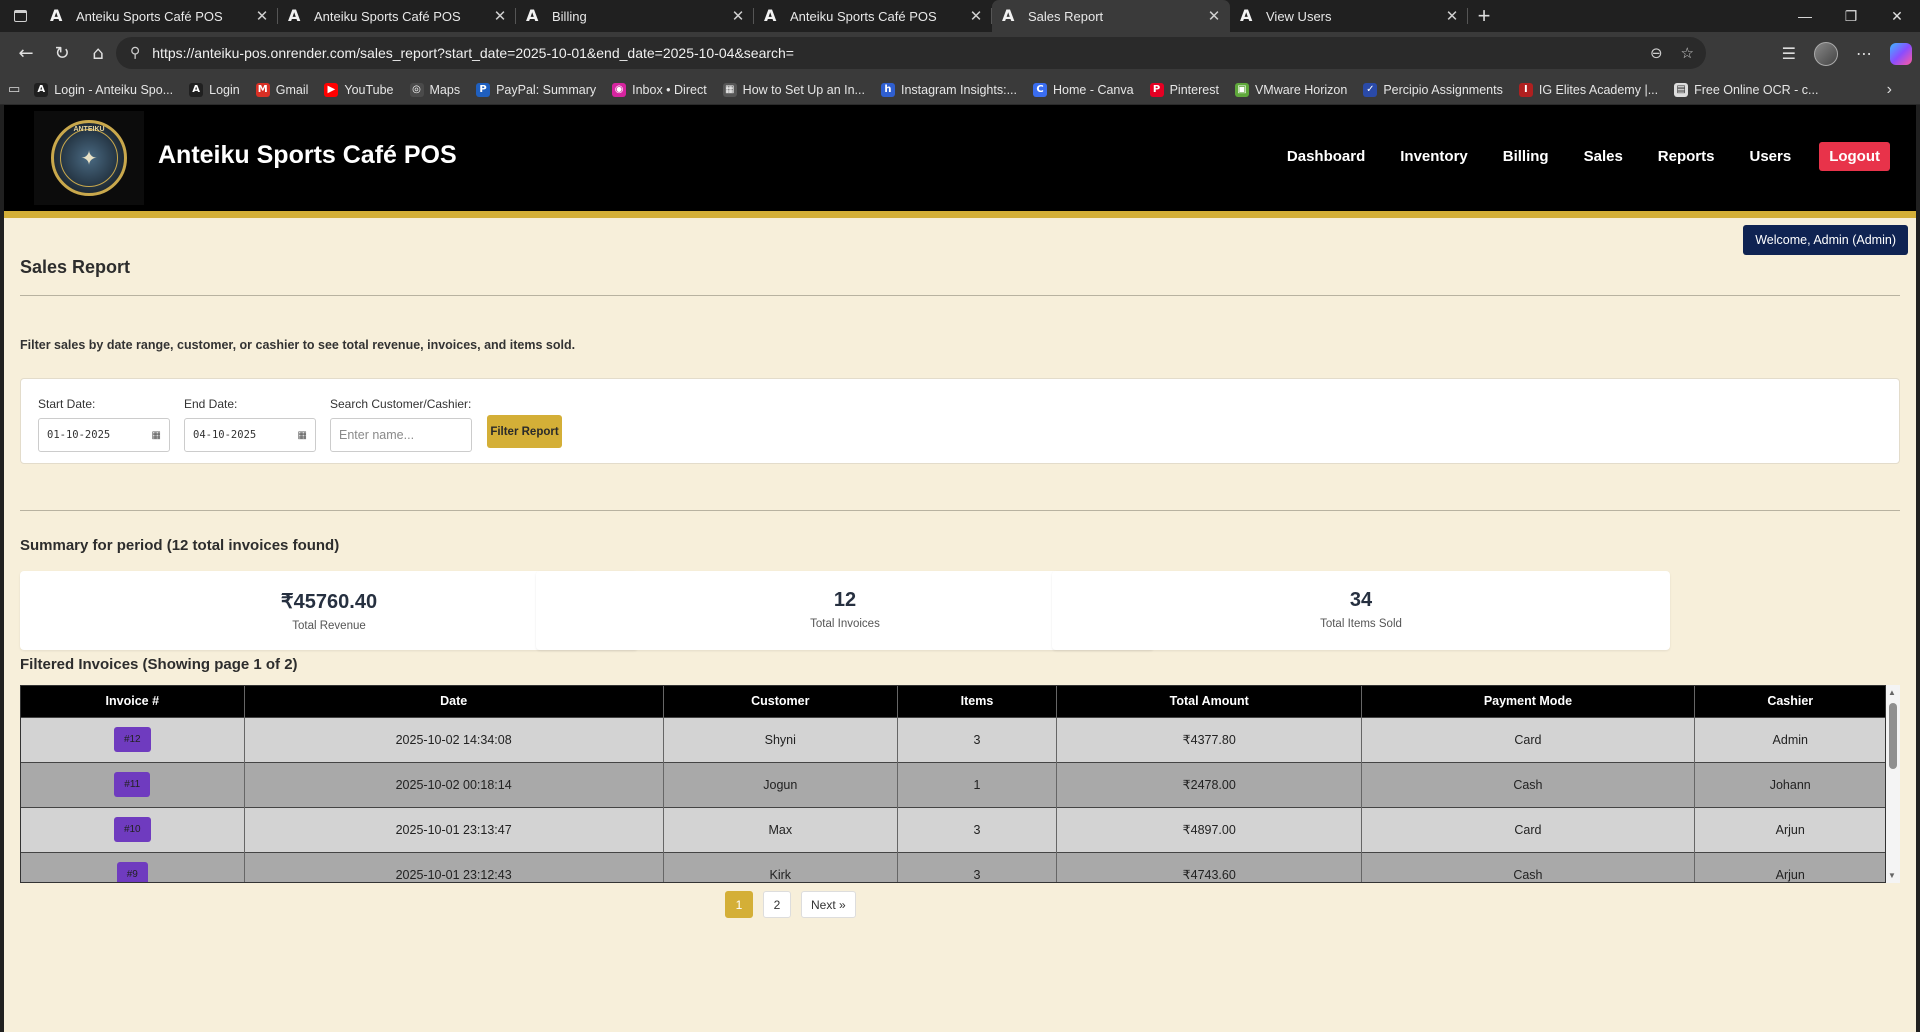 This screenshot has height=1032, width=1920. Describe the element at coordinates (132, 784) in the screenshot. I see `invoice-link-button: #11` at that location.